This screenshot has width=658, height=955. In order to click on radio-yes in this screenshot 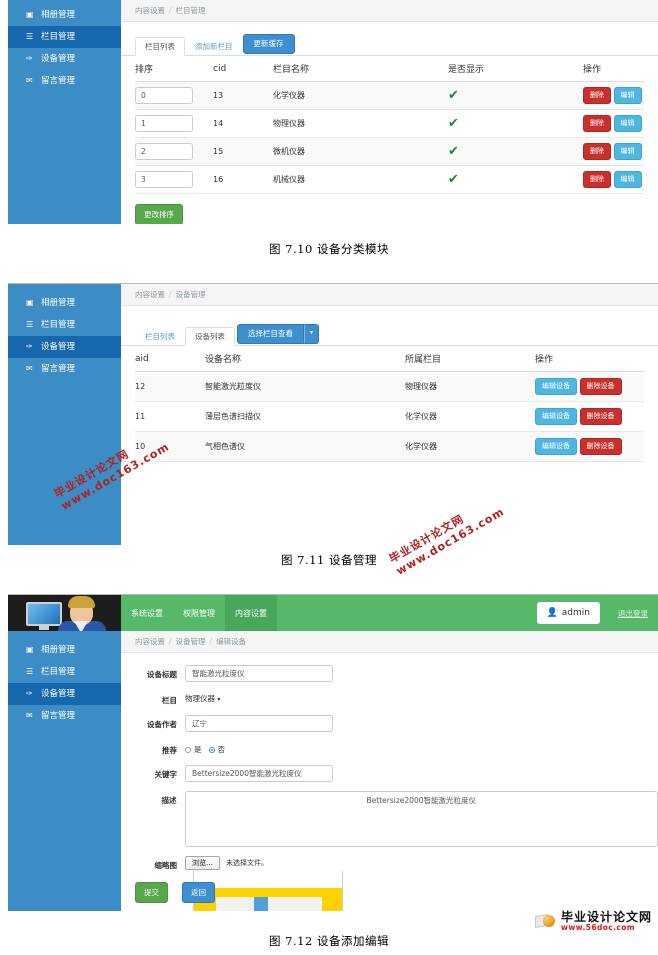, I will do `click(188, 749)`.